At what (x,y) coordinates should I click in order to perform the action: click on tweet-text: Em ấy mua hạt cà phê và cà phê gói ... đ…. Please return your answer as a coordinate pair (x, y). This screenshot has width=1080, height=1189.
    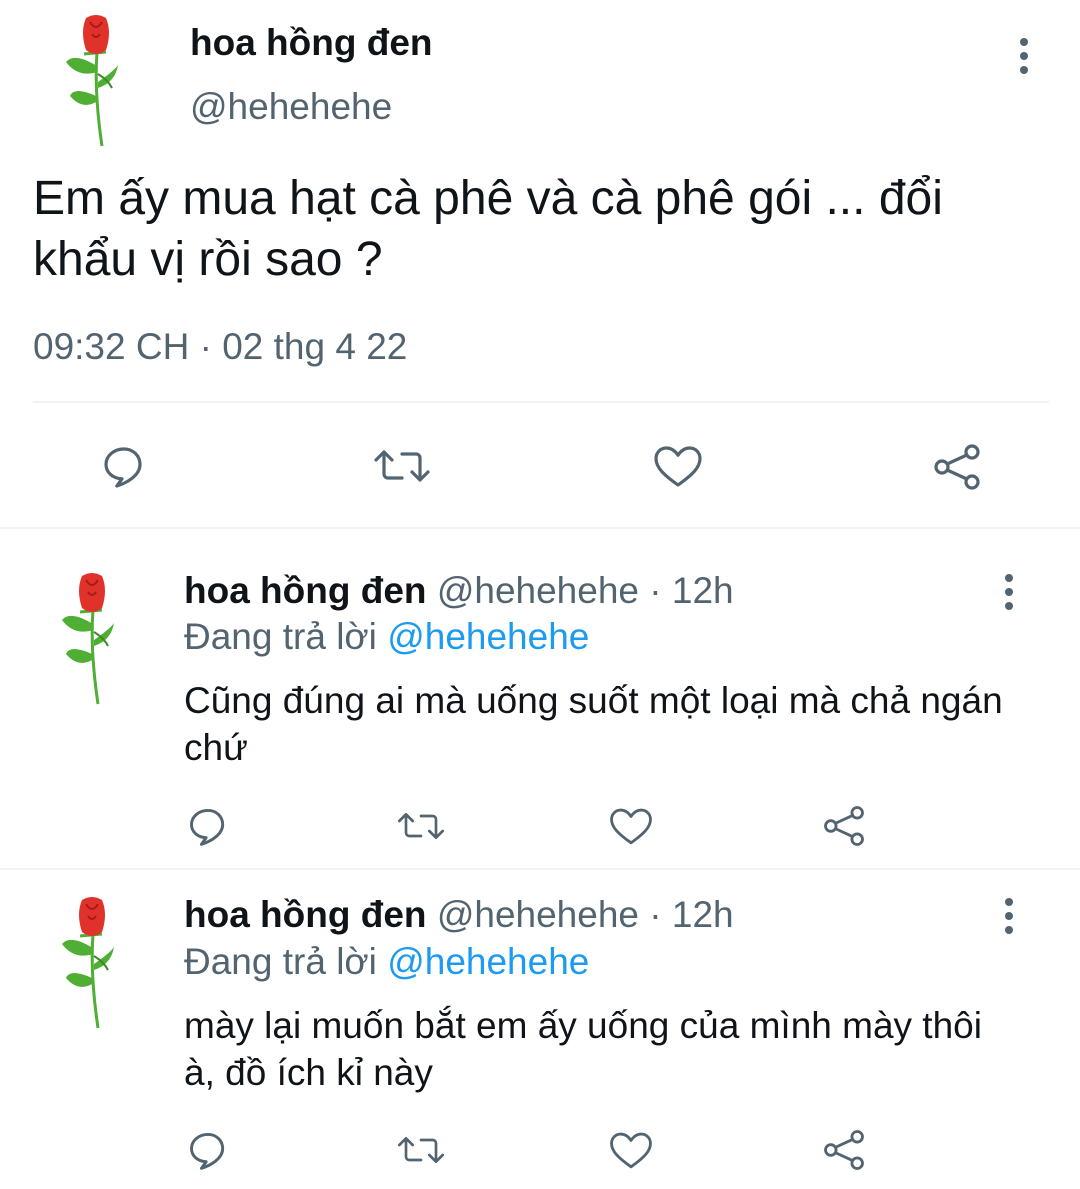
    Looking at the image, I should click on (488, 229).